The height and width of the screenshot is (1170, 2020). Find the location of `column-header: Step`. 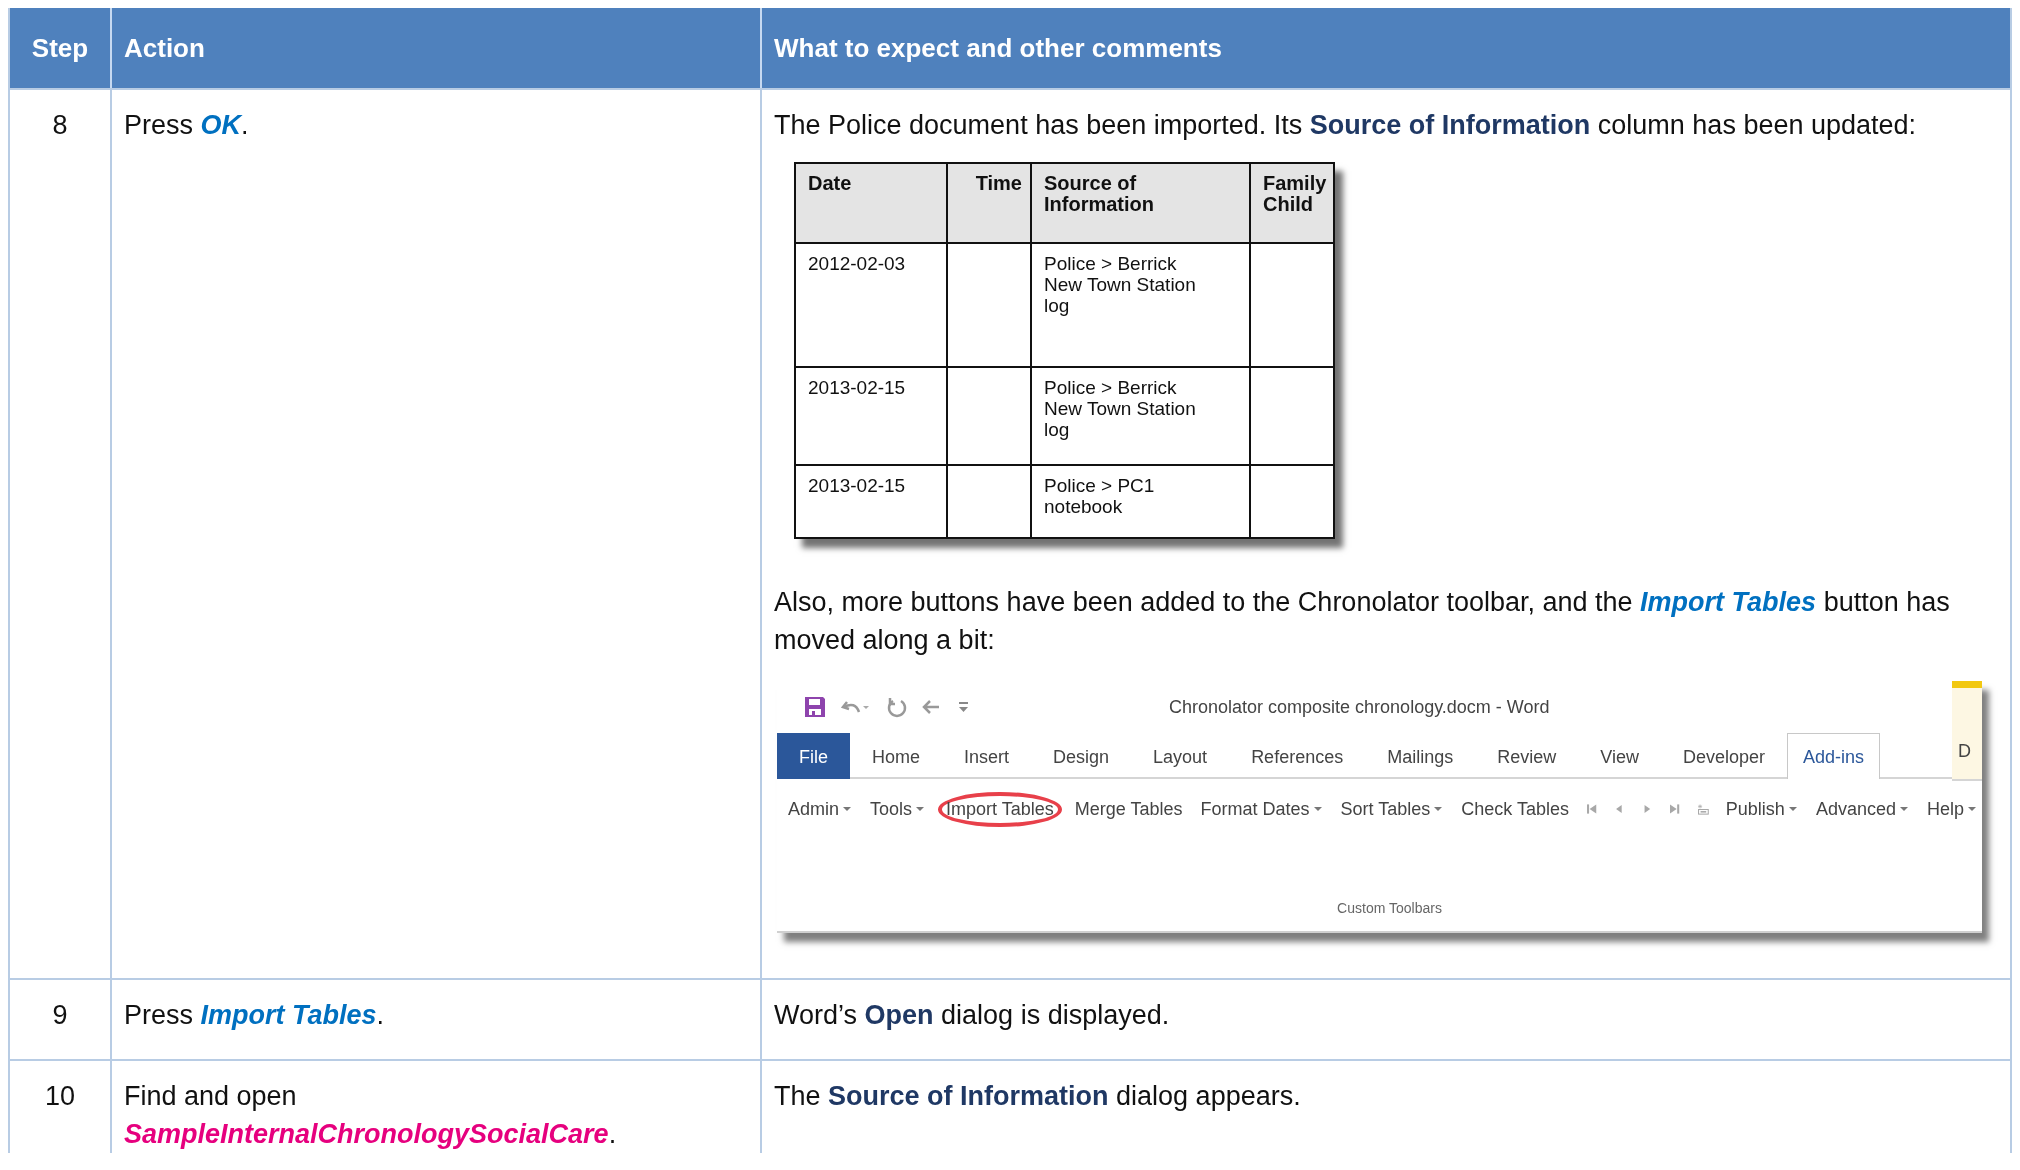

column-header: Step is located at coordinates (60, 48).